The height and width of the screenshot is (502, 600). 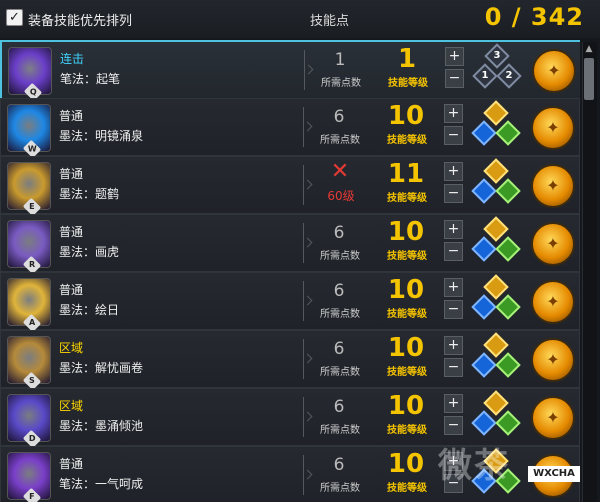 What do you see at coordinates (290, 302) in the screenshot?
I see `skill-row-a: A 普通 墨法：绘日 6 所需点数 10 技能等级 + − ✦` at bounding box center [290, 302].